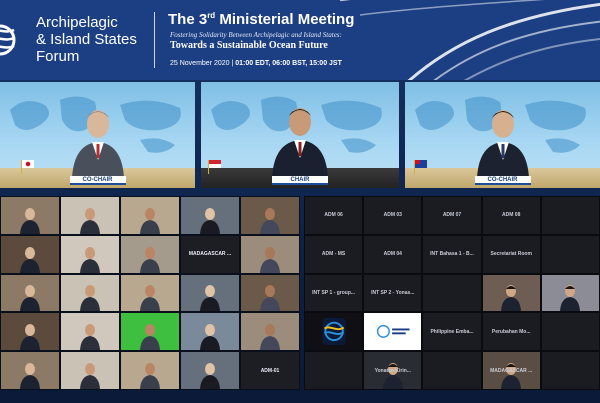 The width and height of the screenshot is (600, 403). I want to click on organization-logo-icon, so click(393, 332).